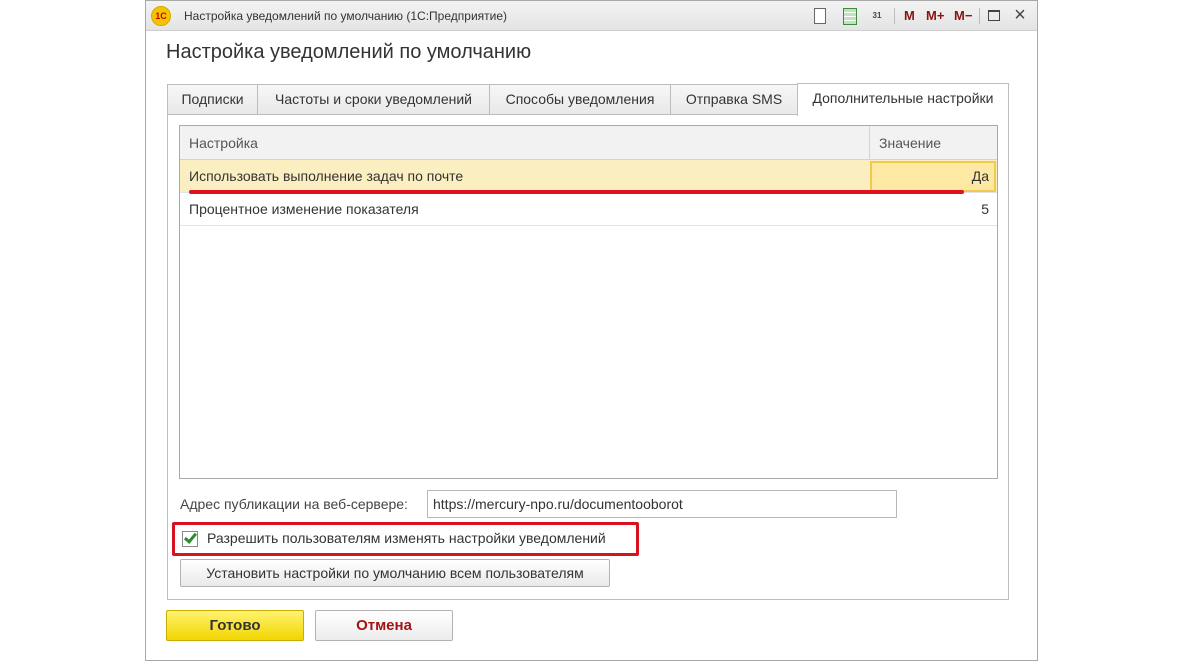 The height and width of the screenshot is (661, 1200). What do you see at coordinates (662, 504) in the screenshot?
I see `publication-address-input` at bounding box center [662, 504].